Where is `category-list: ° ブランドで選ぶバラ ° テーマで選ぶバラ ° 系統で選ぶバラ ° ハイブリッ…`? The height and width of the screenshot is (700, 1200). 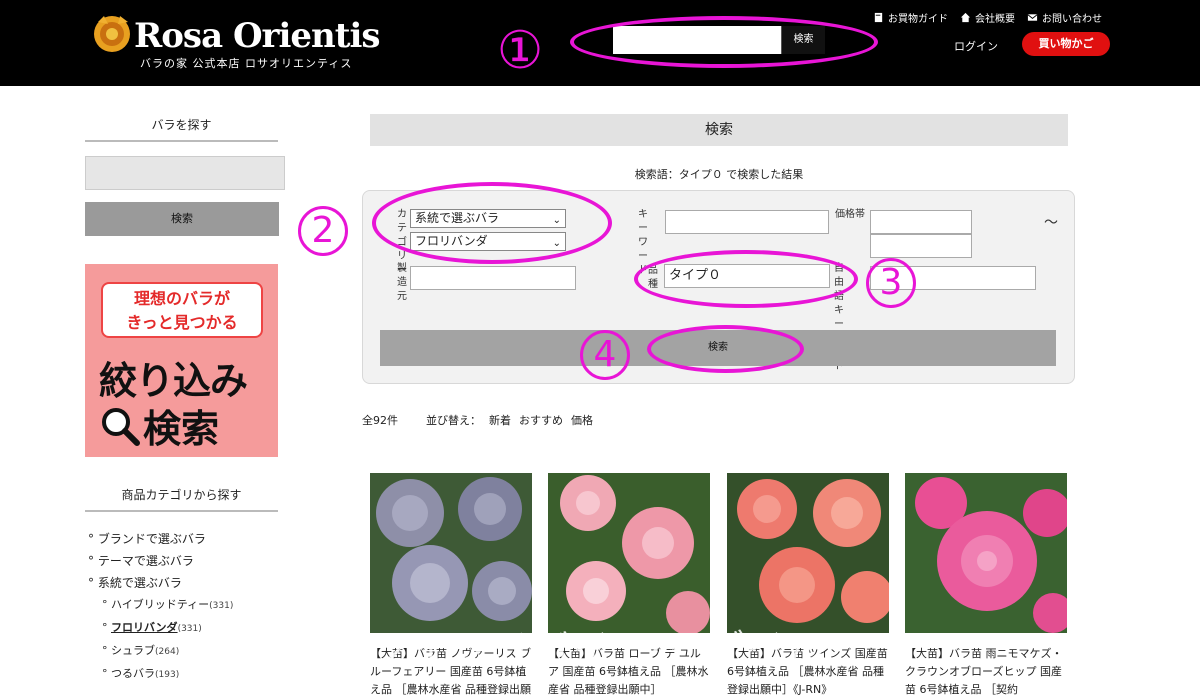
category-list: ° ブランドで選ぶバラ ° テーマで選ぶバラ ° 系統で選ぶバラ ° ハイブリッ… is located at coordinates (160, 607).